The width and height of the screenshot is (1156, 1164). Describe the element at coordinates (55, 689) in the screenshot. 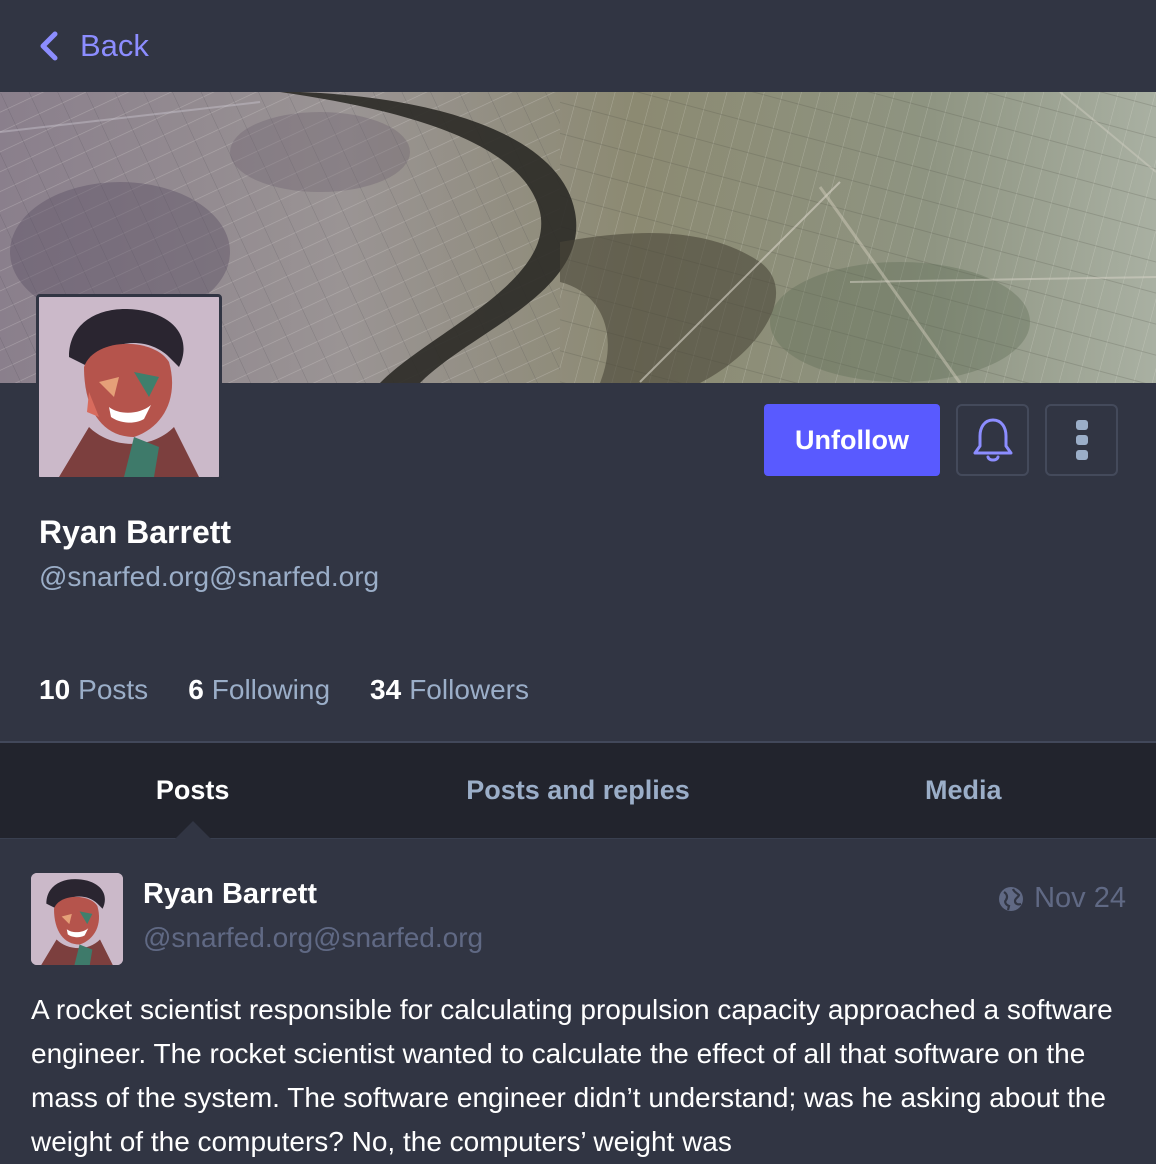

I see `stat-count: 10` at that location.